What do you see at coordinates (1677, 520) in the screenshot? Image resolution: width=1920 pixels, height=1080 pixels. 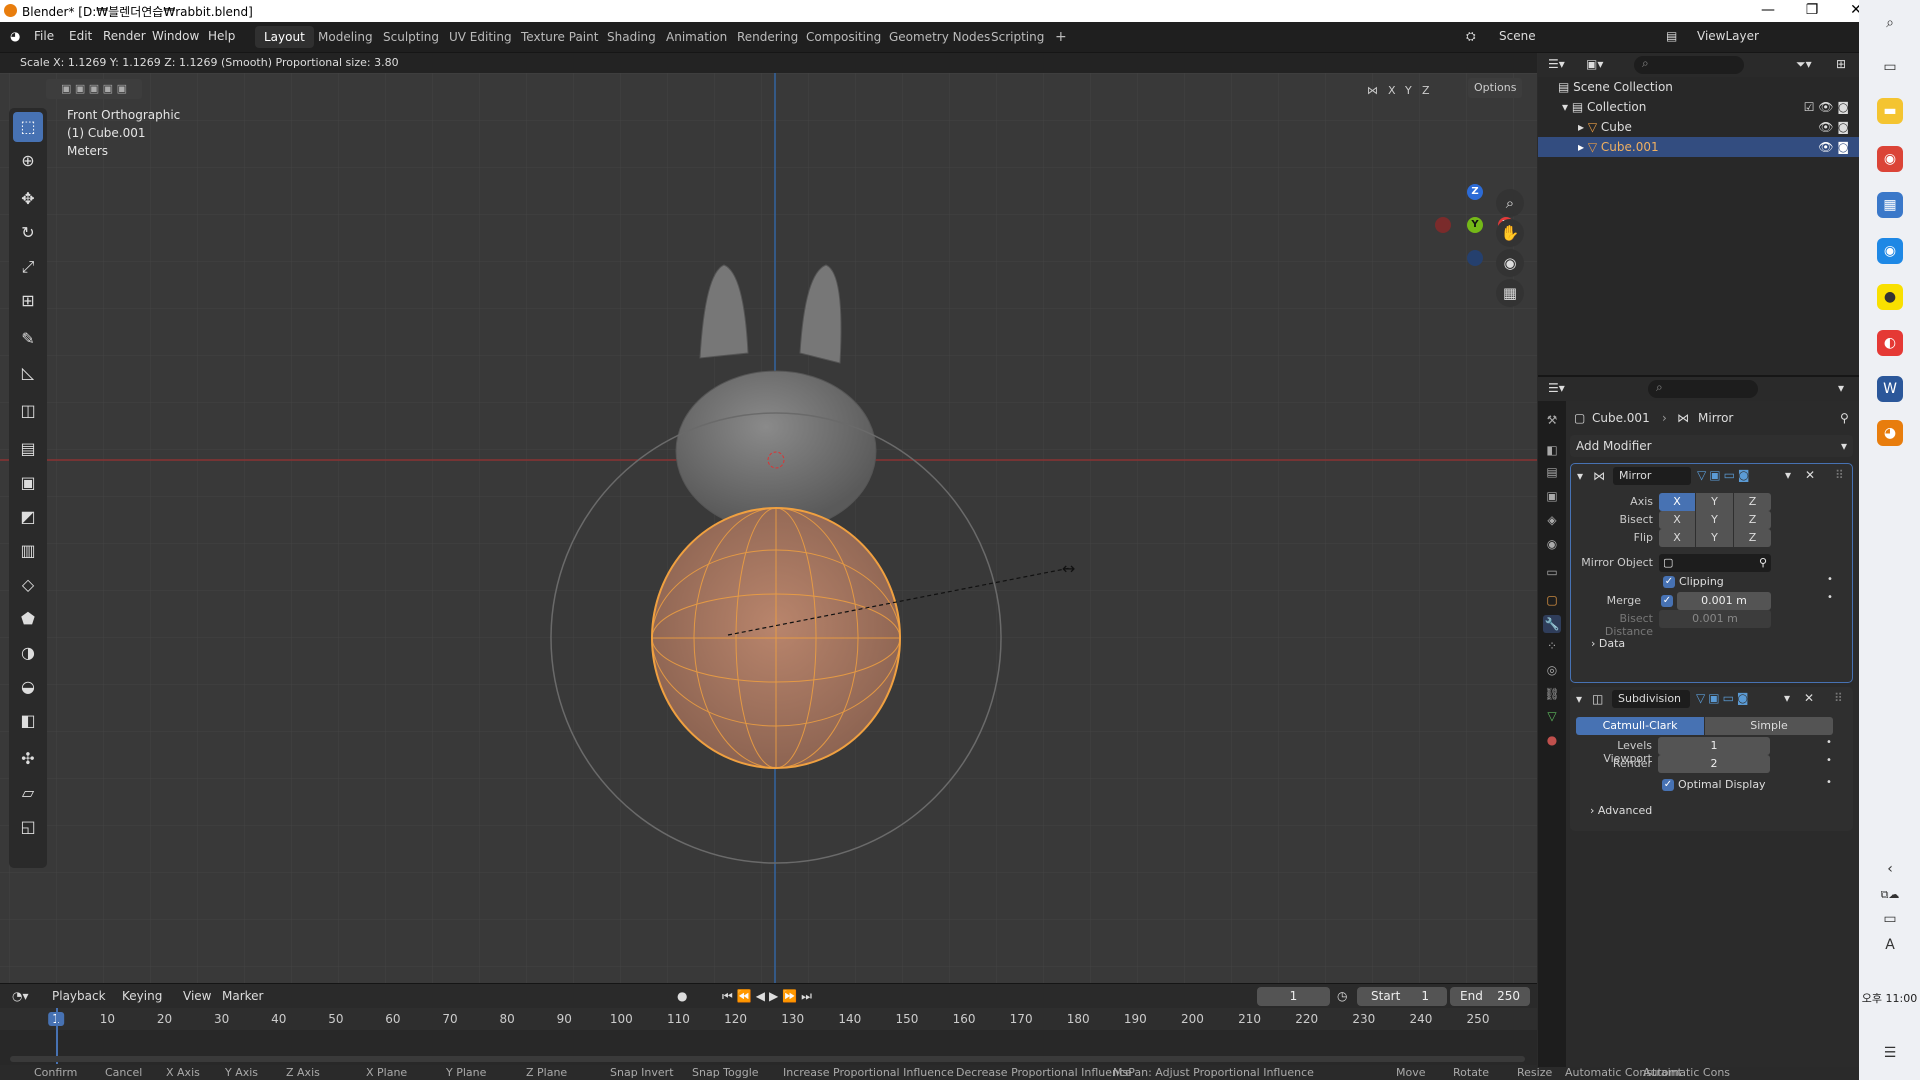 I see `bisect-x-toggle: X` at bounding box center [1677, 520].